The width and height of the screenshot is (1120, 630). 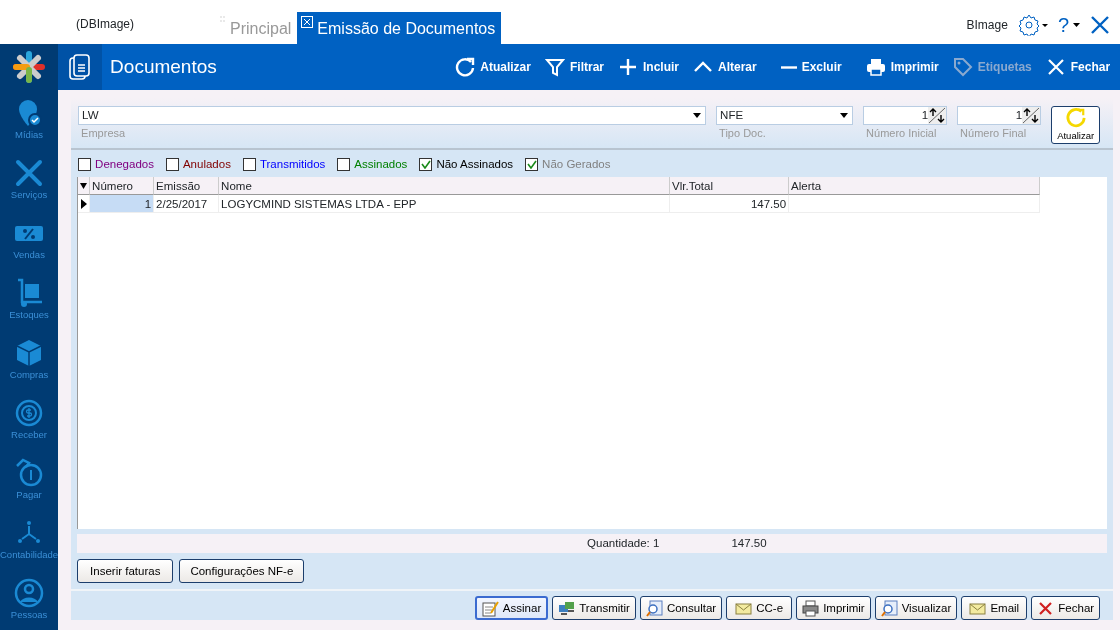 What do you see at coordinates (730, 186) in the screenshot?
I see `column-header: Vlr.Total` at bounding box center [730, 186].